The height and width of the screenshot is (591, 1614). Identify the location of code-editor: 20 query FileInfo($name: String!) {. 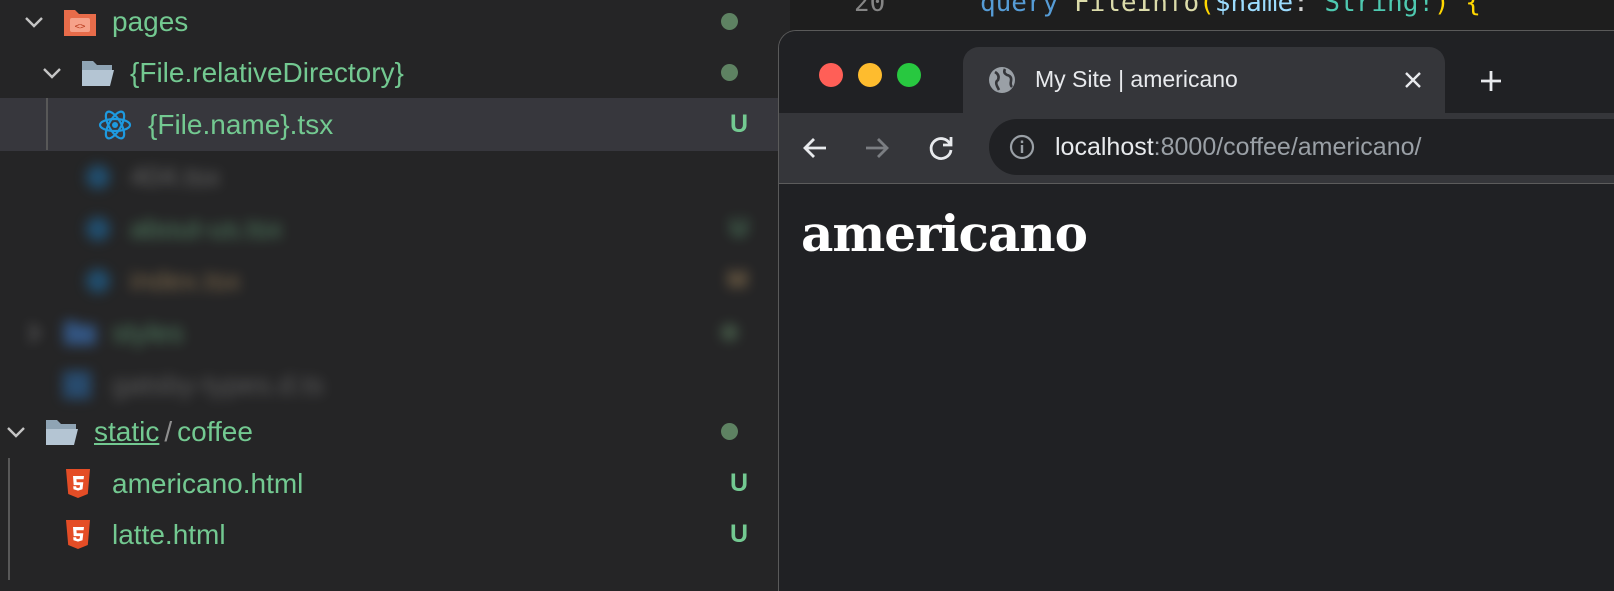
(1202, 15).